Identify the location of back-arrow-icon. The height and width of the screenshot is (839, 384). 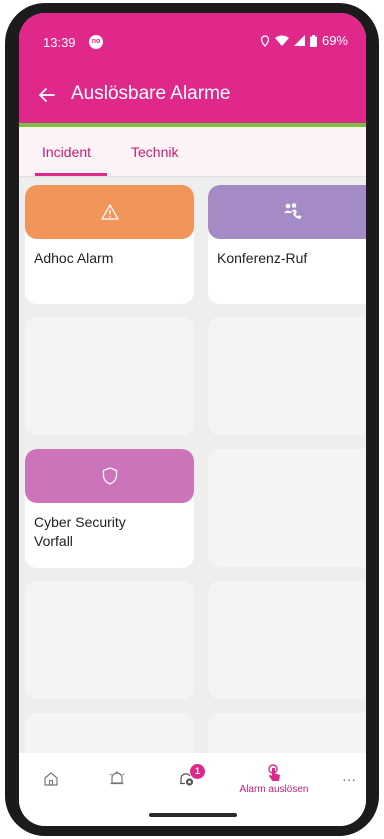
(47, 95).